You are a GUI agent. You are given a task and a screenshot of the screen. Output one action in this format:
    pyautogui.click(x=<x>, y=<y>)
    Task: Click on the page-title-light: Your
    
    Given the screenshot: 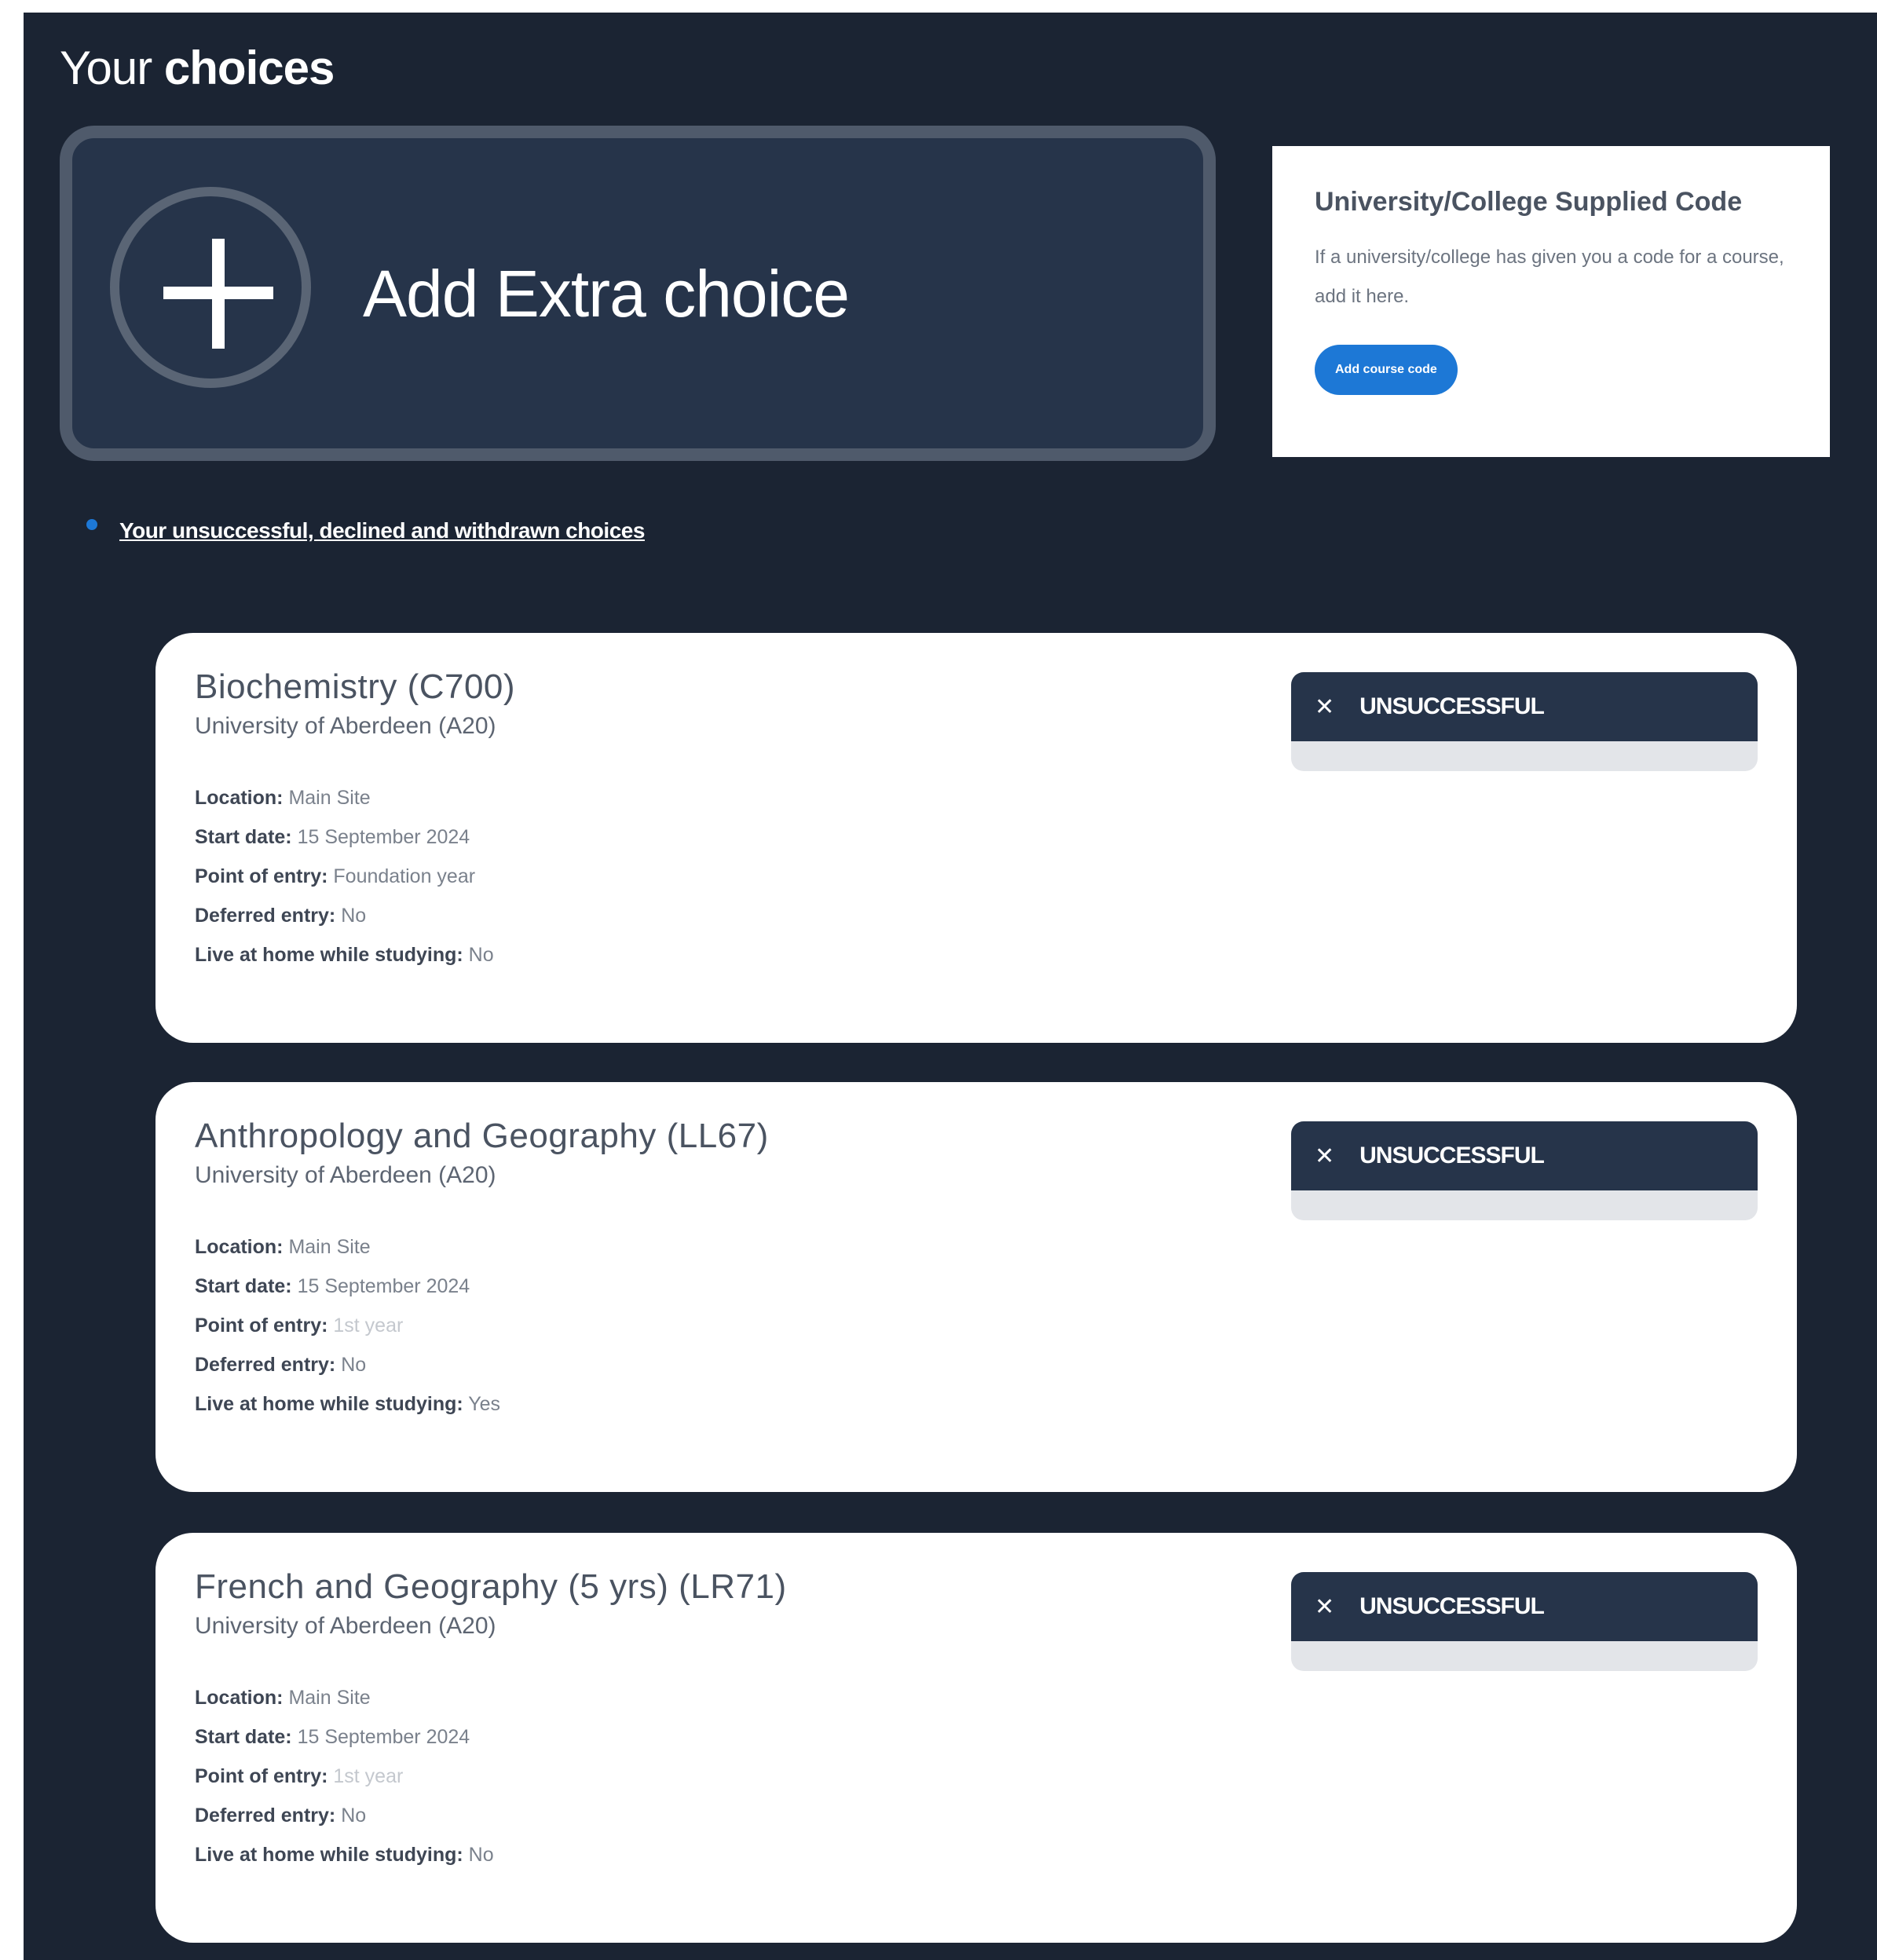 What is the action you would take?
    pyautogui.click(x=106, y=68)
    